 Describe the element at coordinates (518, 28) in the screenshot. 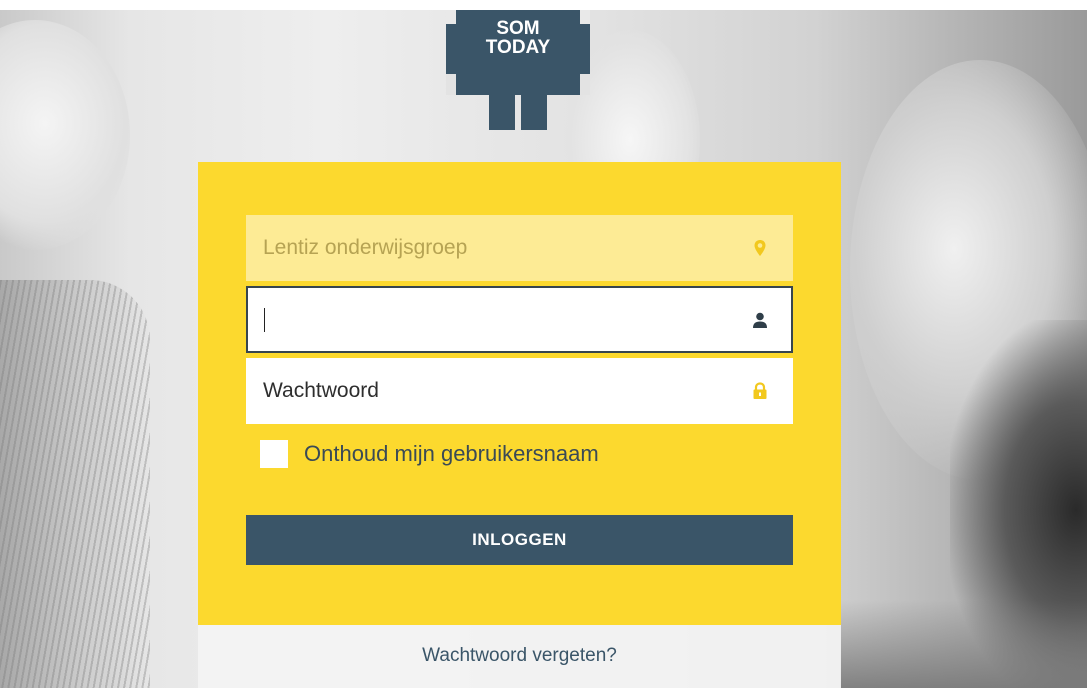

I see `logo-line-1: SOM` at that location.